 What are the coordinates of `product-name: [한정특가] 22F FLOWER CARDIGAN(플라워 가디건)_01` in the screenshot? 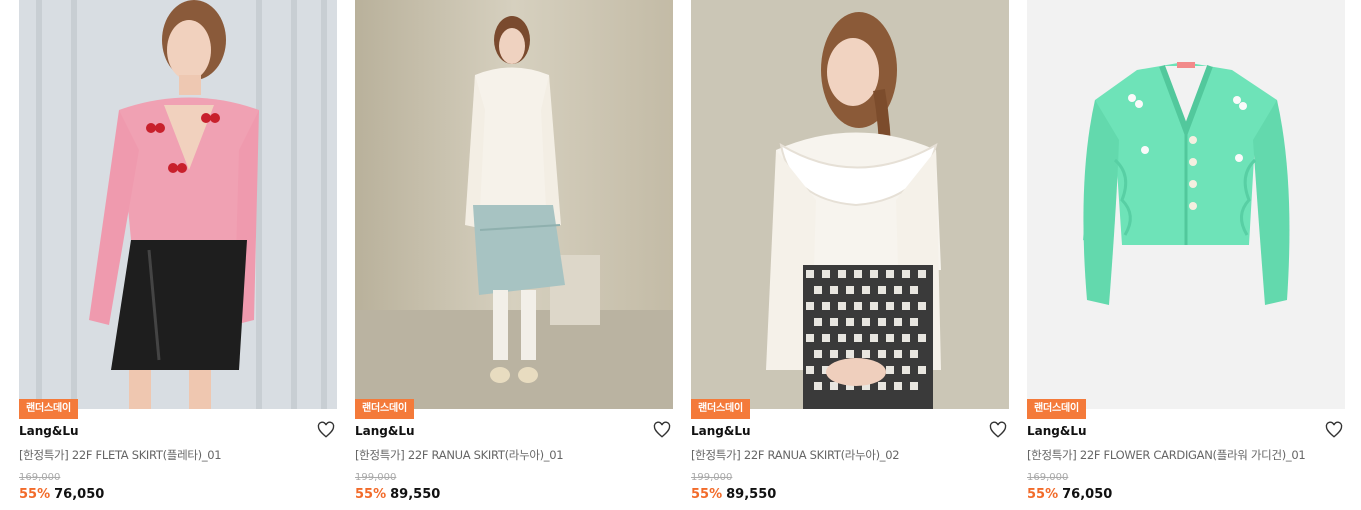 It's located at (1186, 455).